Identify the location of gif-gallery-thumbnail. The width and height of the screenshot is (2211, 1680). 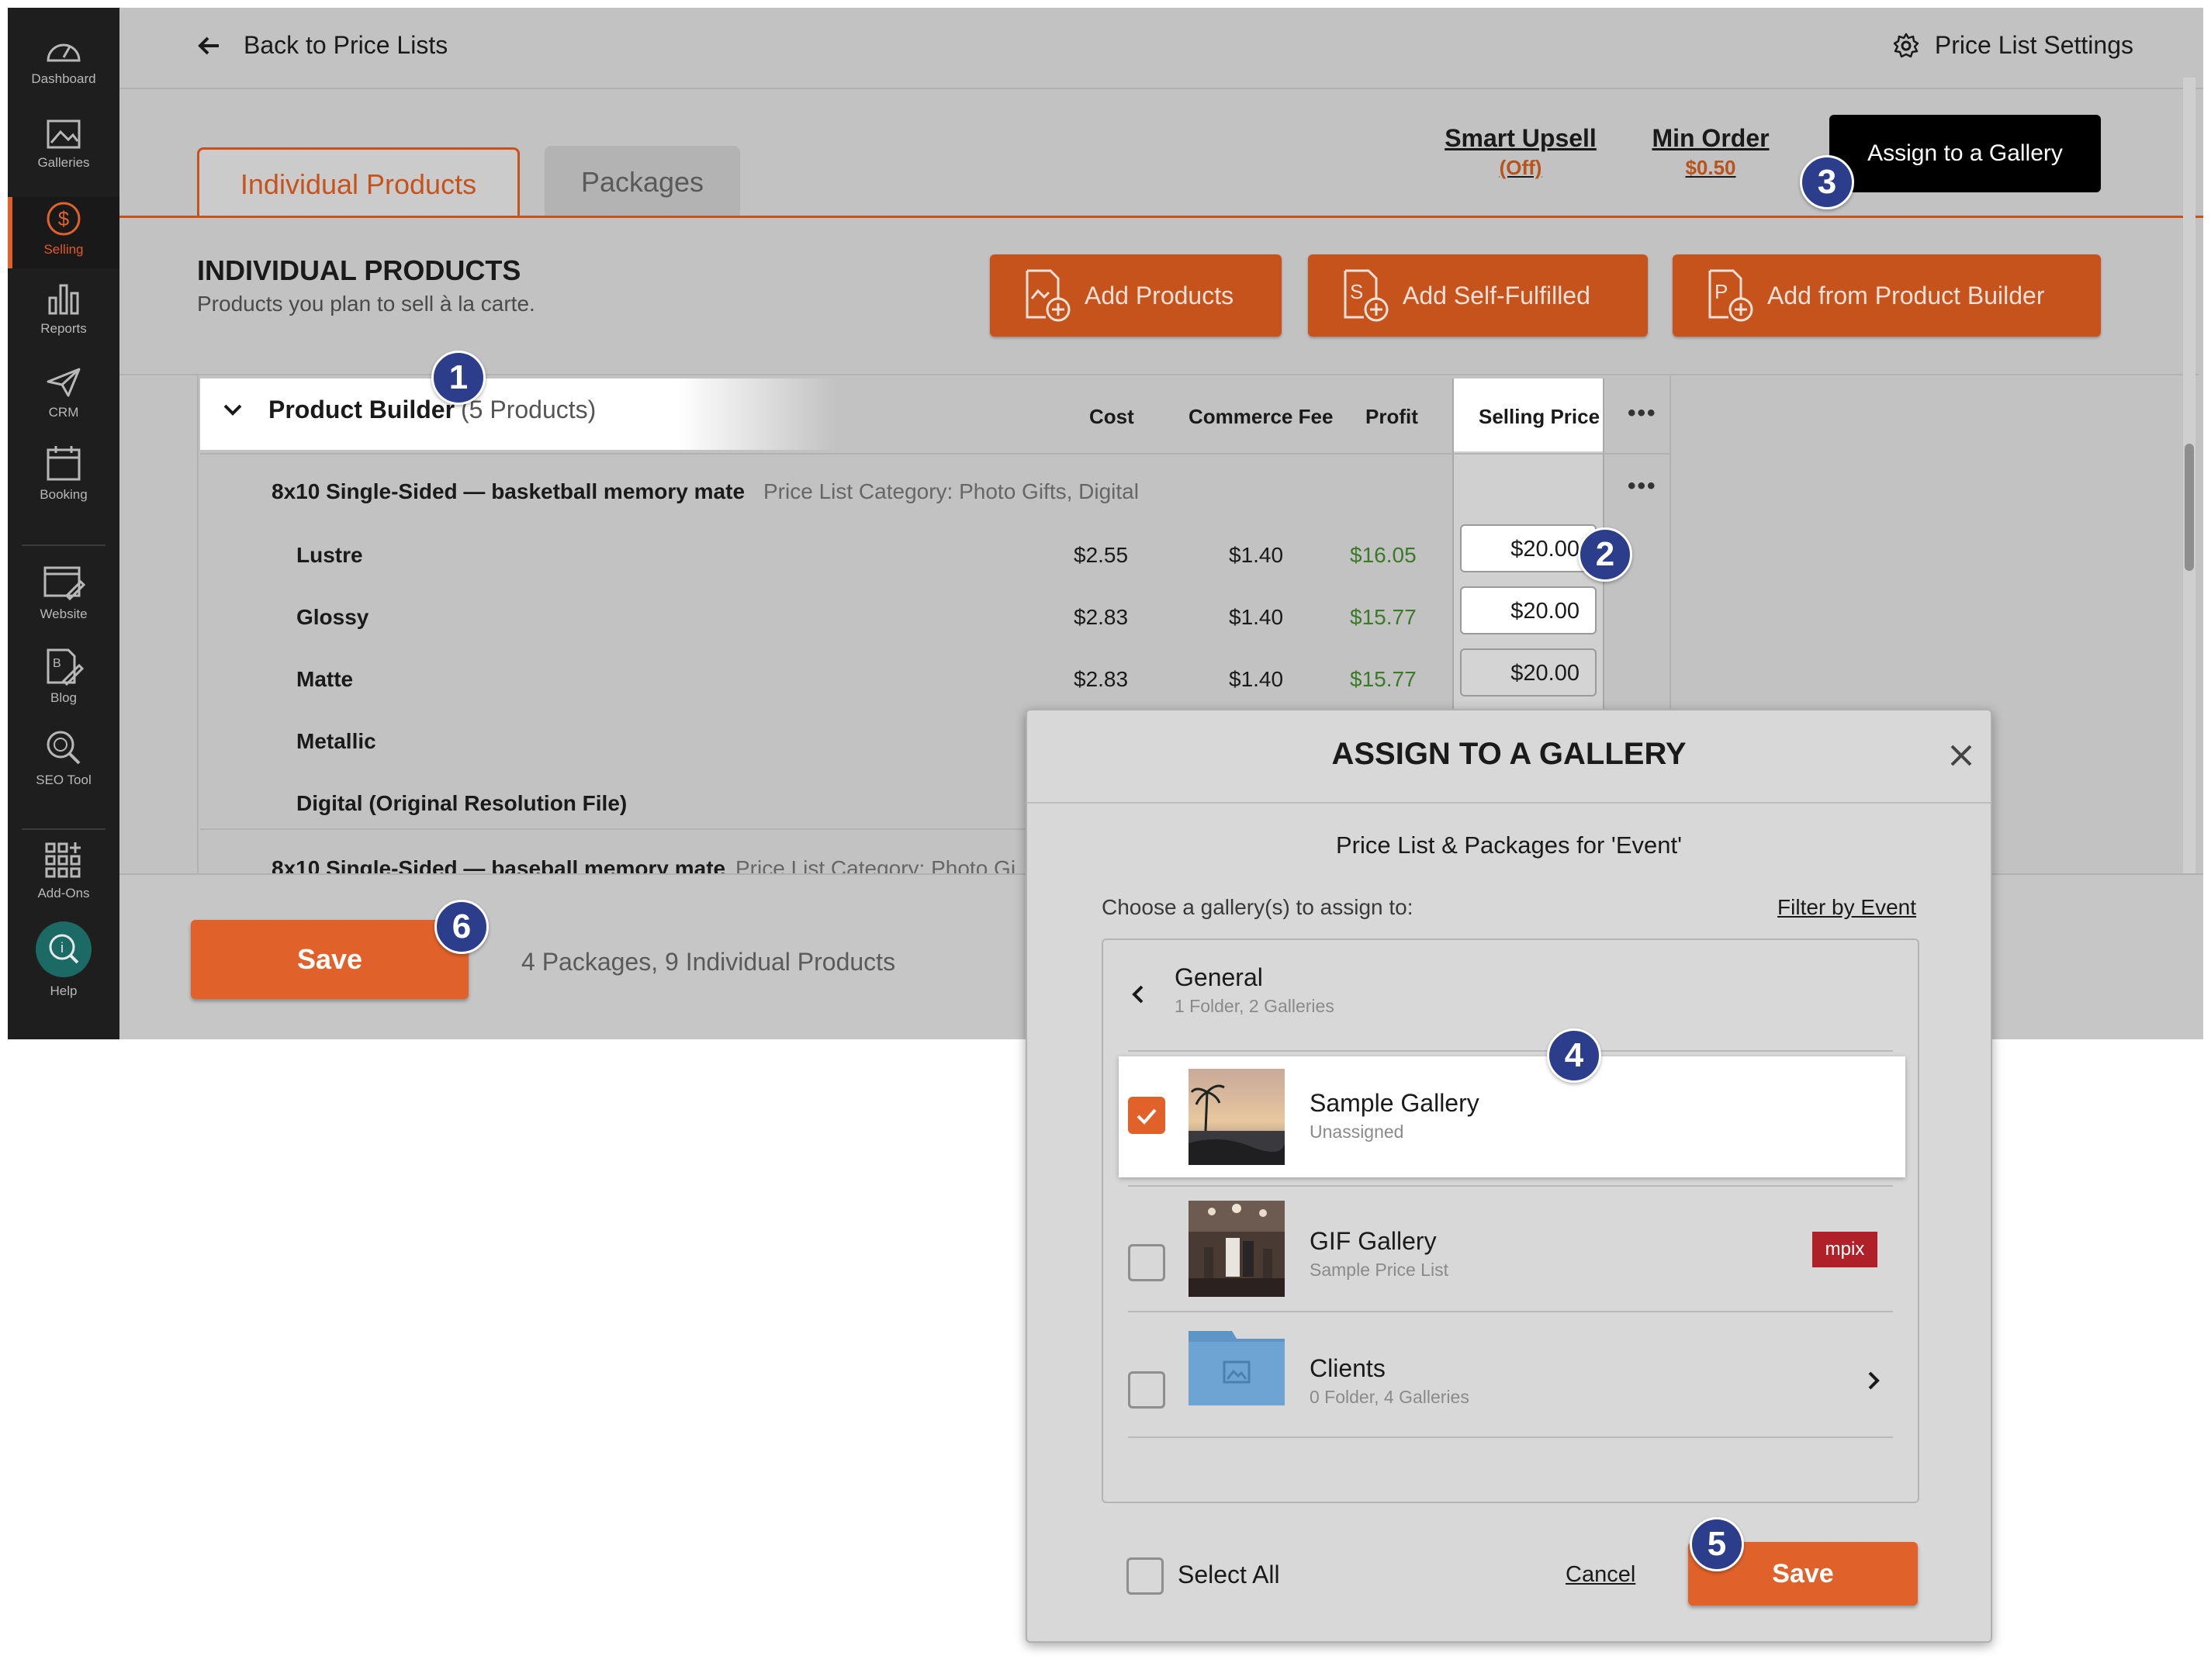
(1237, 1249).